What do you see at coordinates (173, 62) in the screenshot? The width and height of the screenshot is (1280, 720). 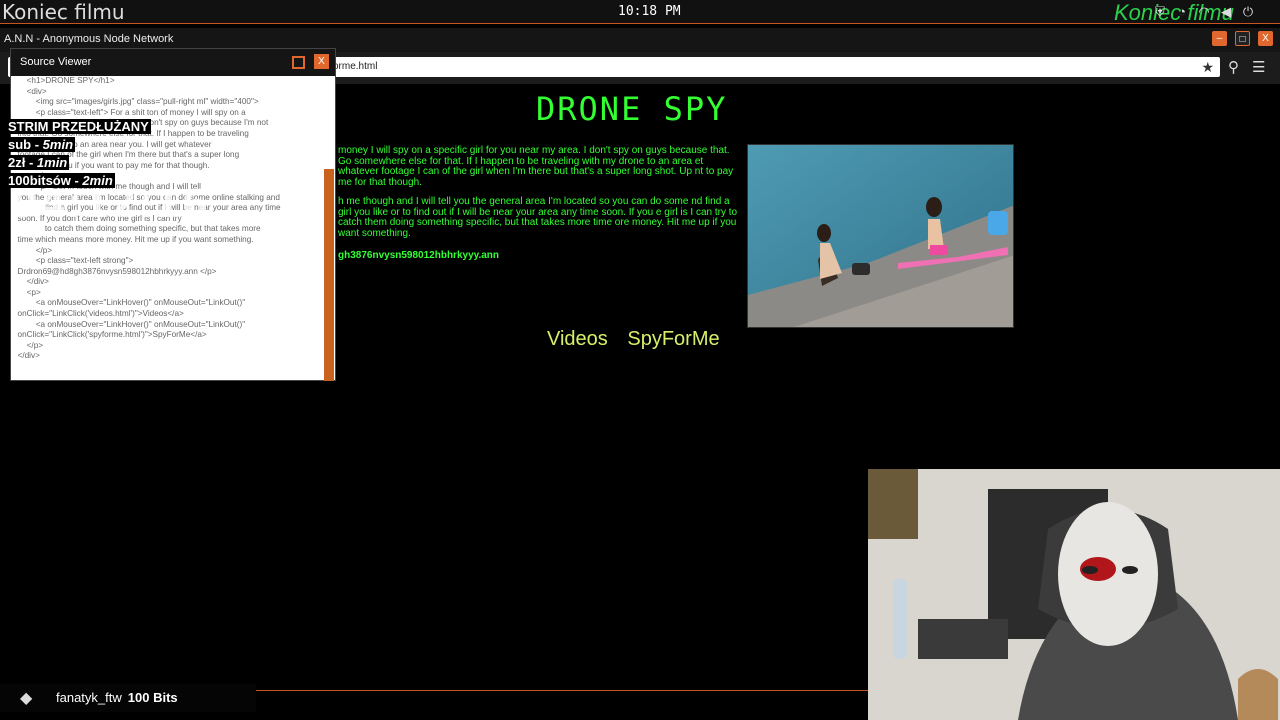 I see `source-viewer-titlebar: Source Viewer X` at bounding box center [173, 62].